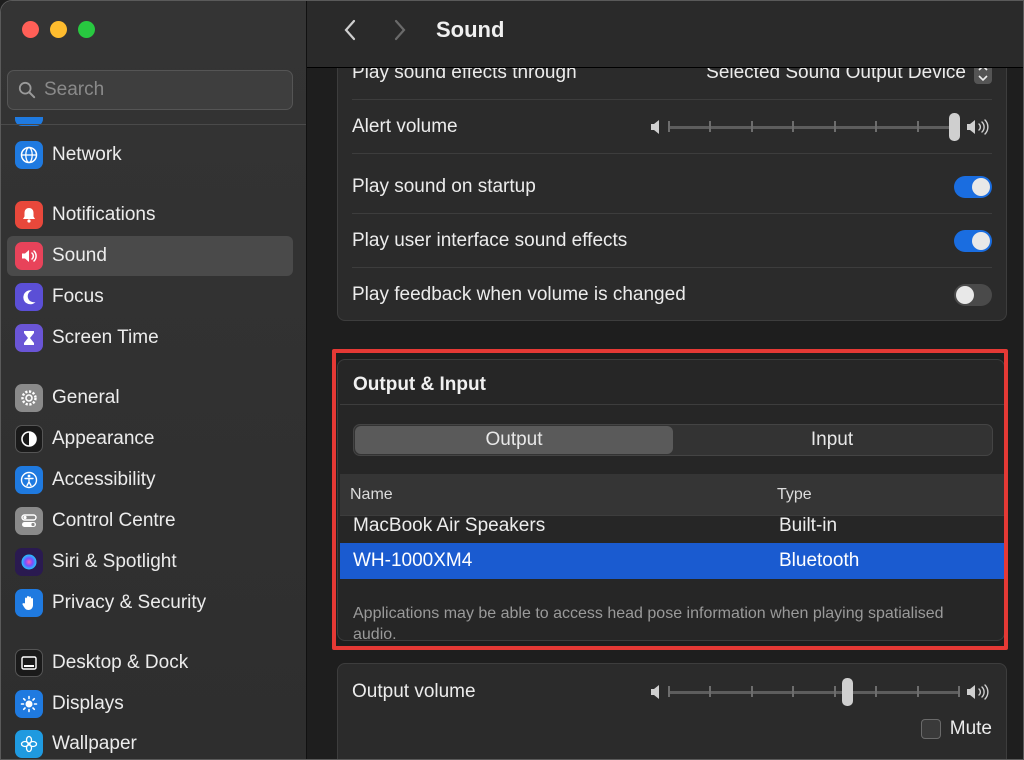 Image resolution: width=1024 pixels, height=760 pixels. Describe the element at coordinates (414, 691) in the screenshot. I see `output-volume-label: Output volume` at that location.